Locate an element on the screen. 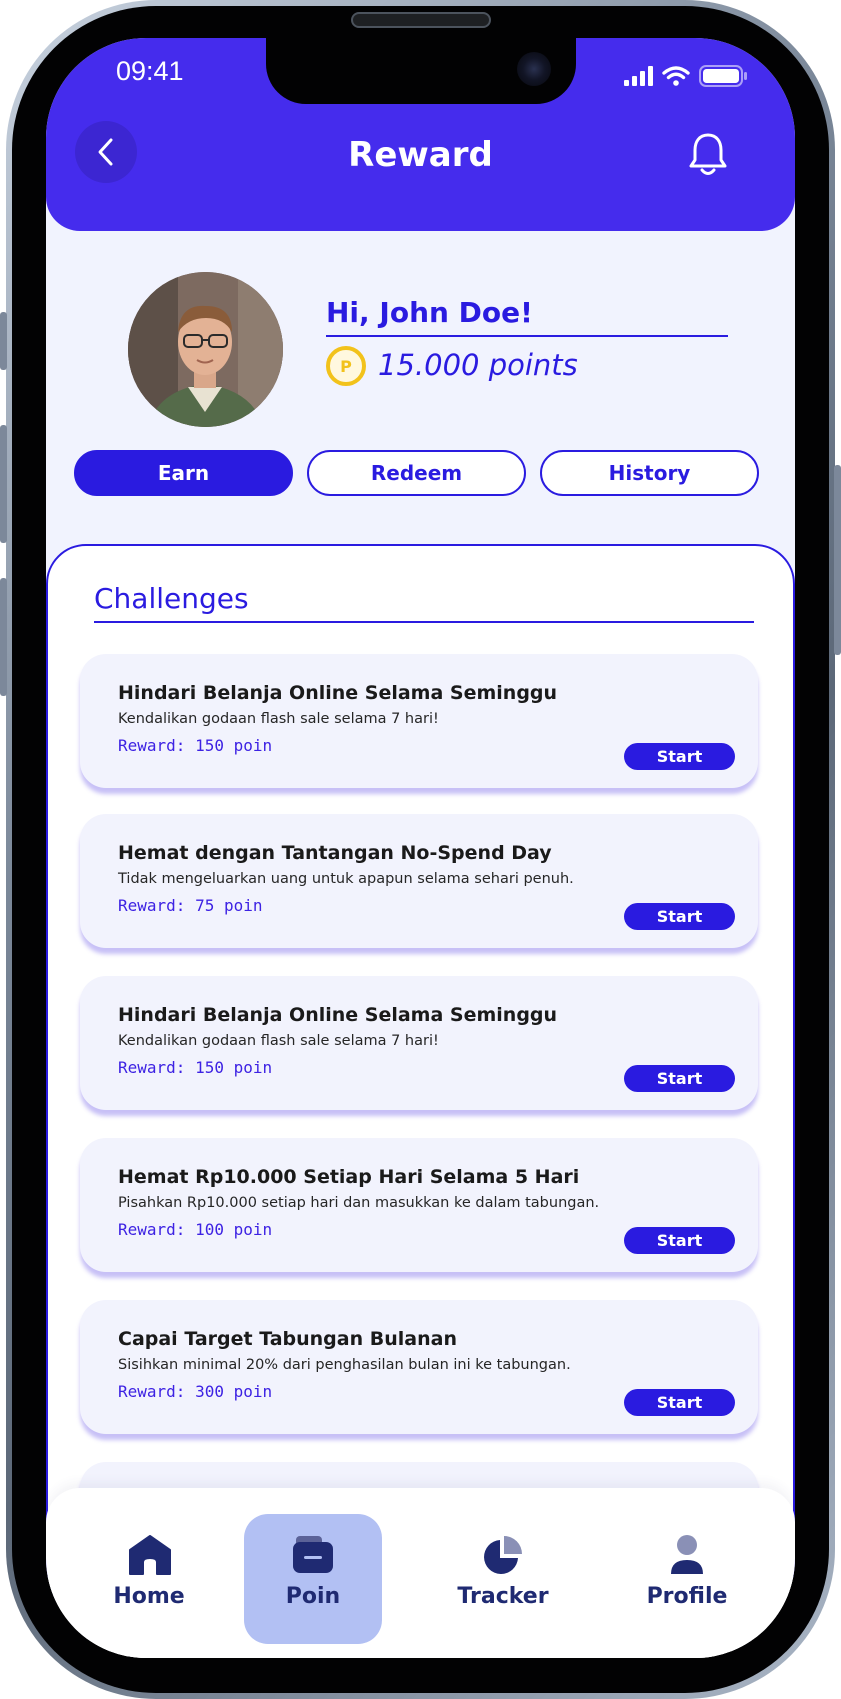 Image resolution: width=841 pixels, height=1699 pixels. user-photo is located at coordinates (205, 349).